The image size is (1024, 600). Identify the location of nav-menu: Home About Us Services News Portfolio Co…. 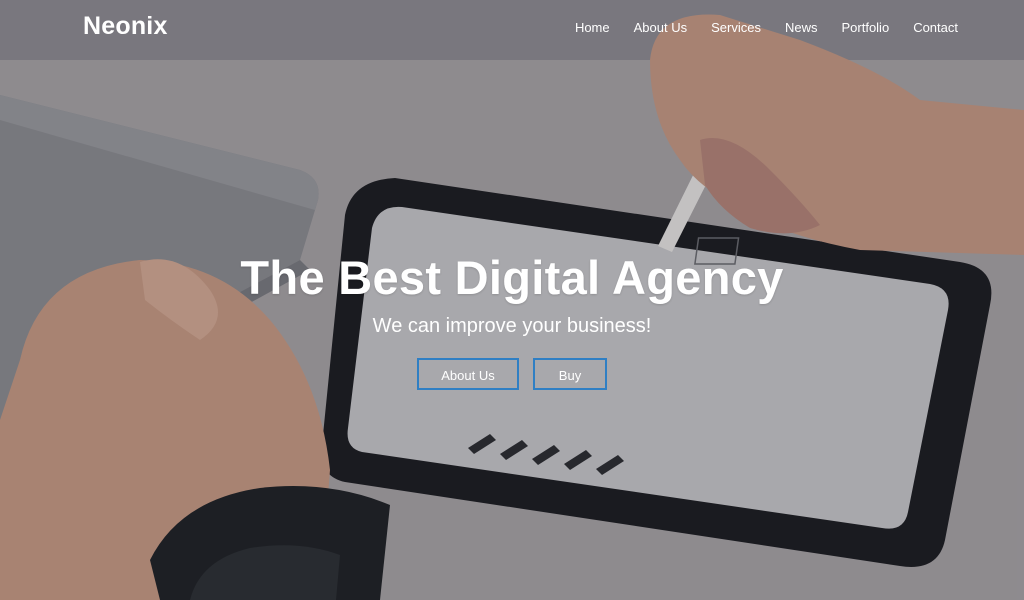
(754, 27).